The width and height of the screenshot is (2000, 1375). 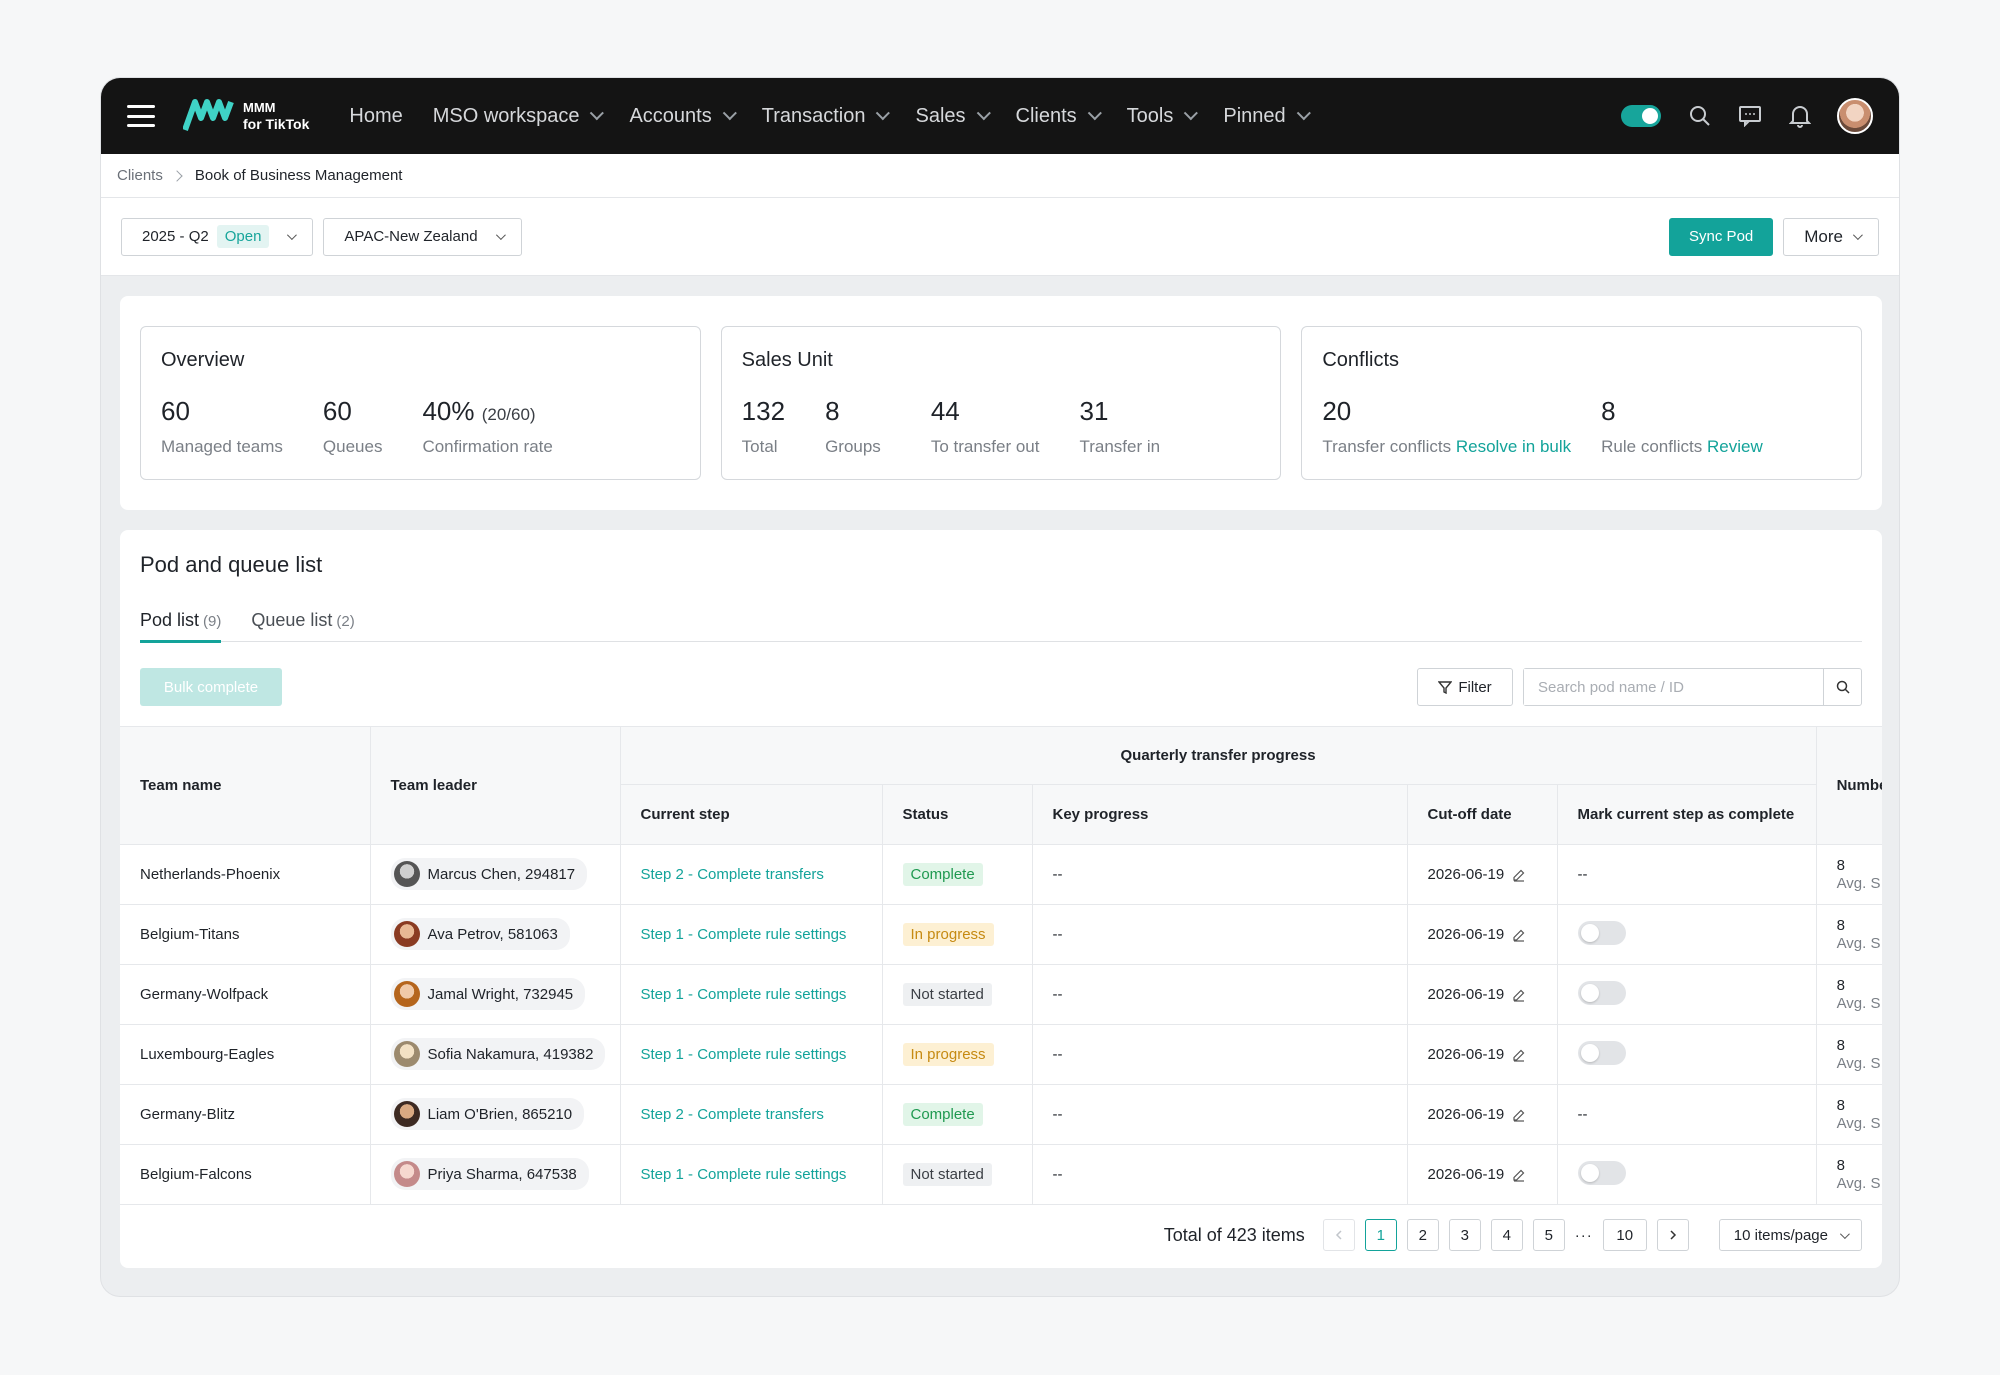 What do you see at coordinates (683, 116) in the screenshot?
I see `nav-item-accounts: Accounts` at bounding box center [683, 116].